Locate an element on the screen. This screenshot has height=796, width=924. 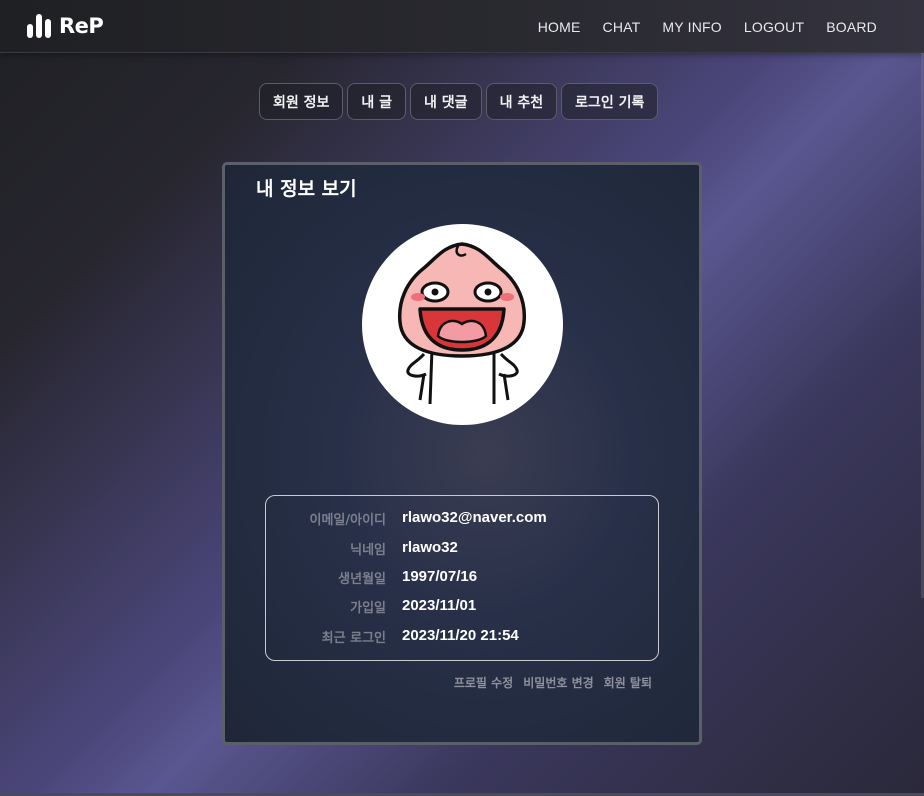
info-label: 생년월일 is located at coordinates (362, 579).